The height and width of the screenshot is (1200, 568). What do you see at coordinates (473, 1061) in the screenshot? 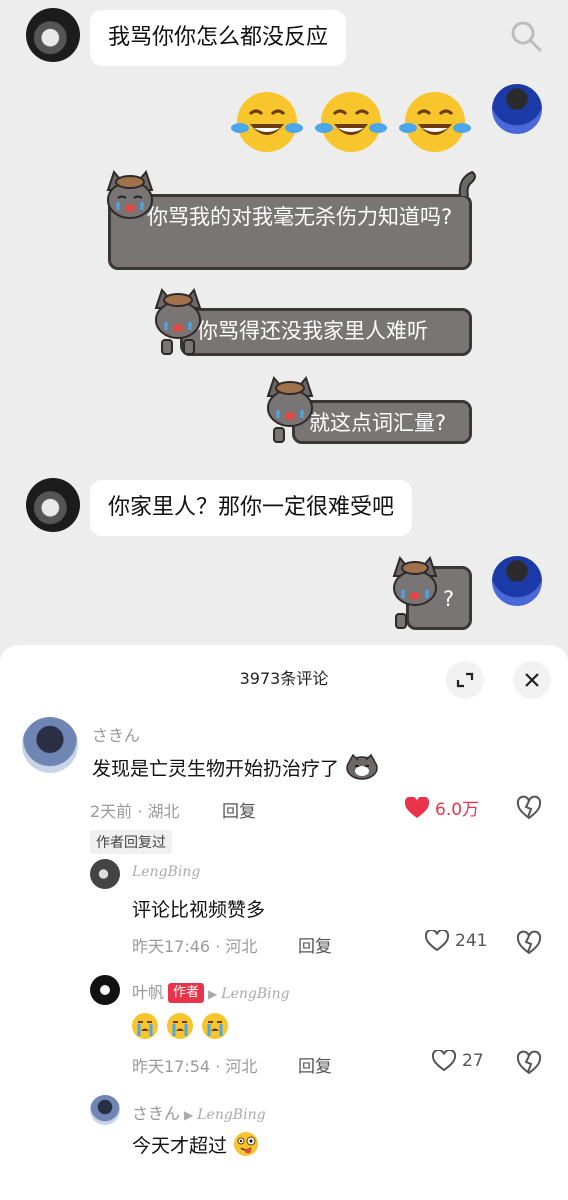
I see `like-count: 27` at bounding box center [473, 1061].